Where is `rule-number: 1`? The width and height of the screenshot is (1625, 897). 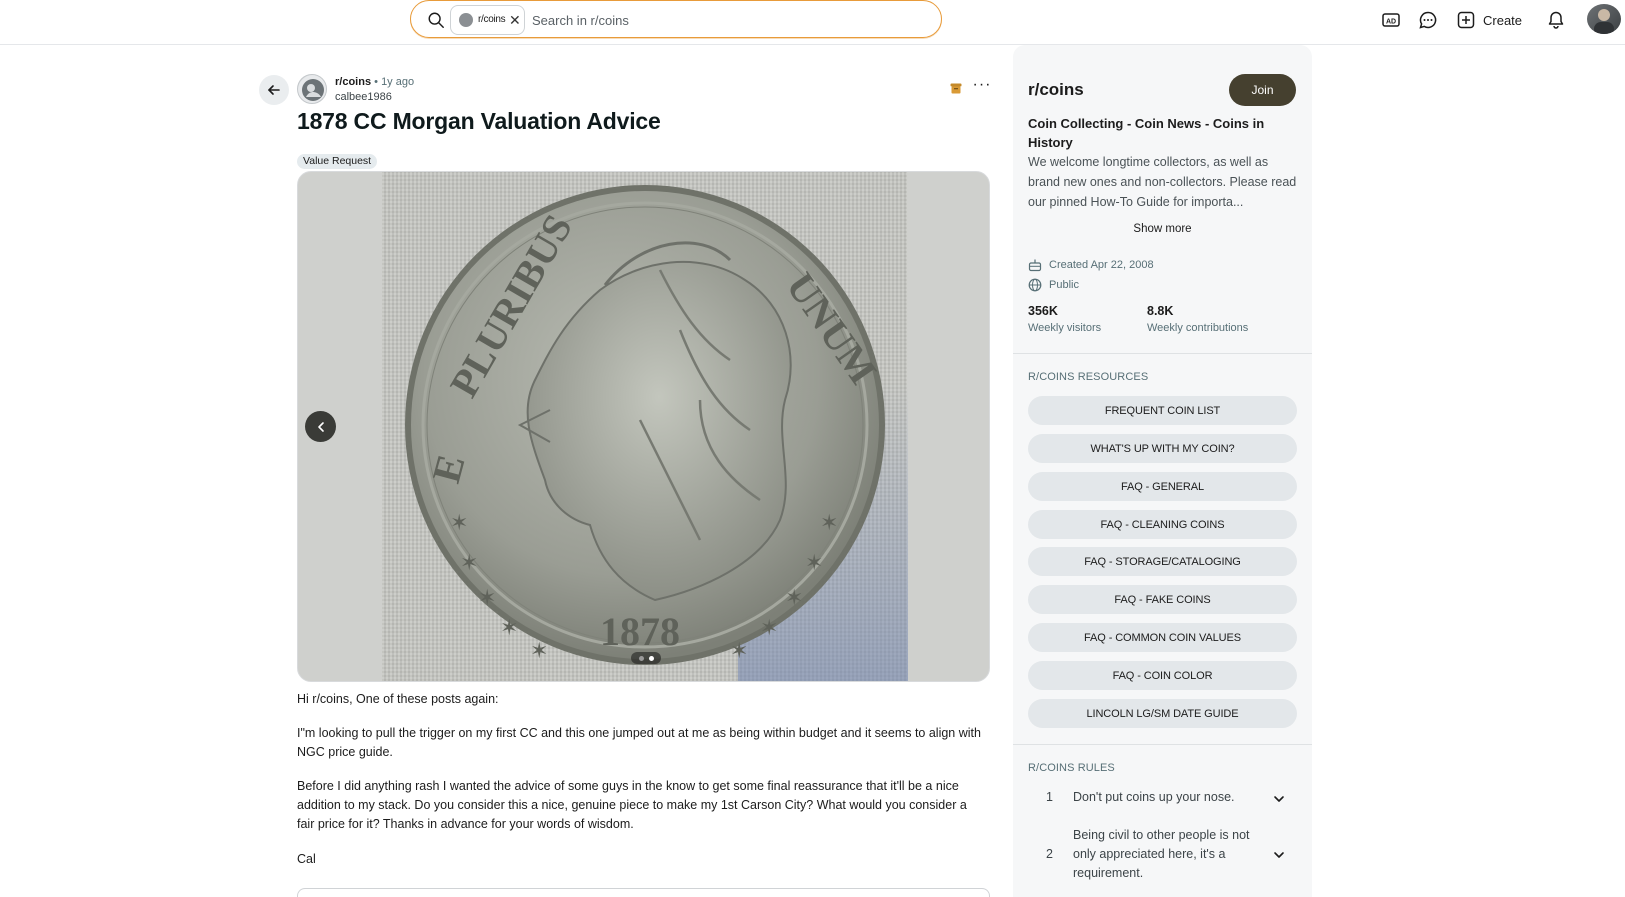
rule-number: 1 is located at coordinates (1049, 797).